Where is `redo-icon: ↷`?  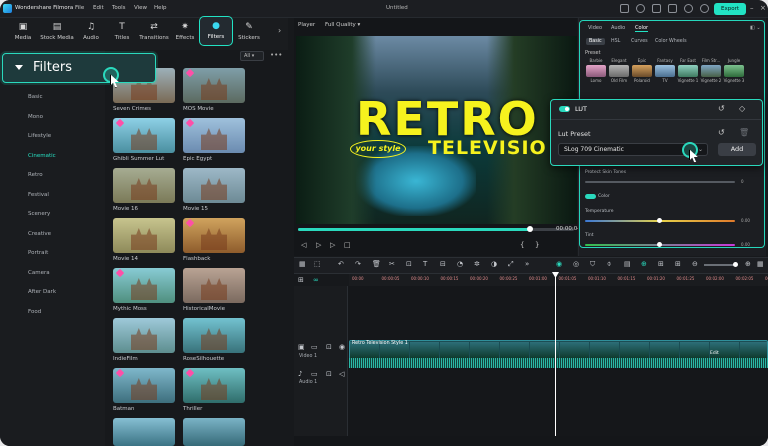 redo-icon: ↷ is located at coordinates (358, 264).